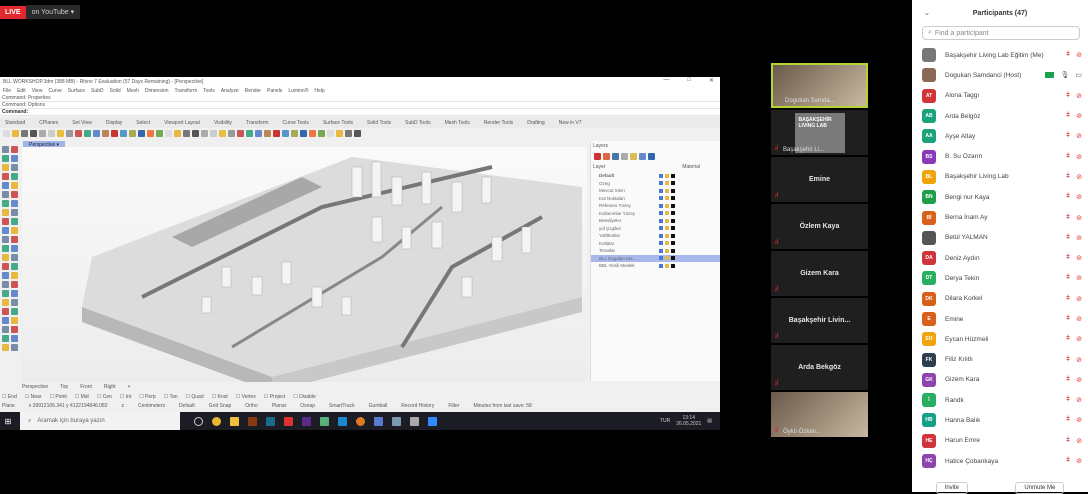  What do you see at coordinates (8, 421) in the screenshot?
I see `windows-start-icon: ⊞` at bounding box center [8, 421].